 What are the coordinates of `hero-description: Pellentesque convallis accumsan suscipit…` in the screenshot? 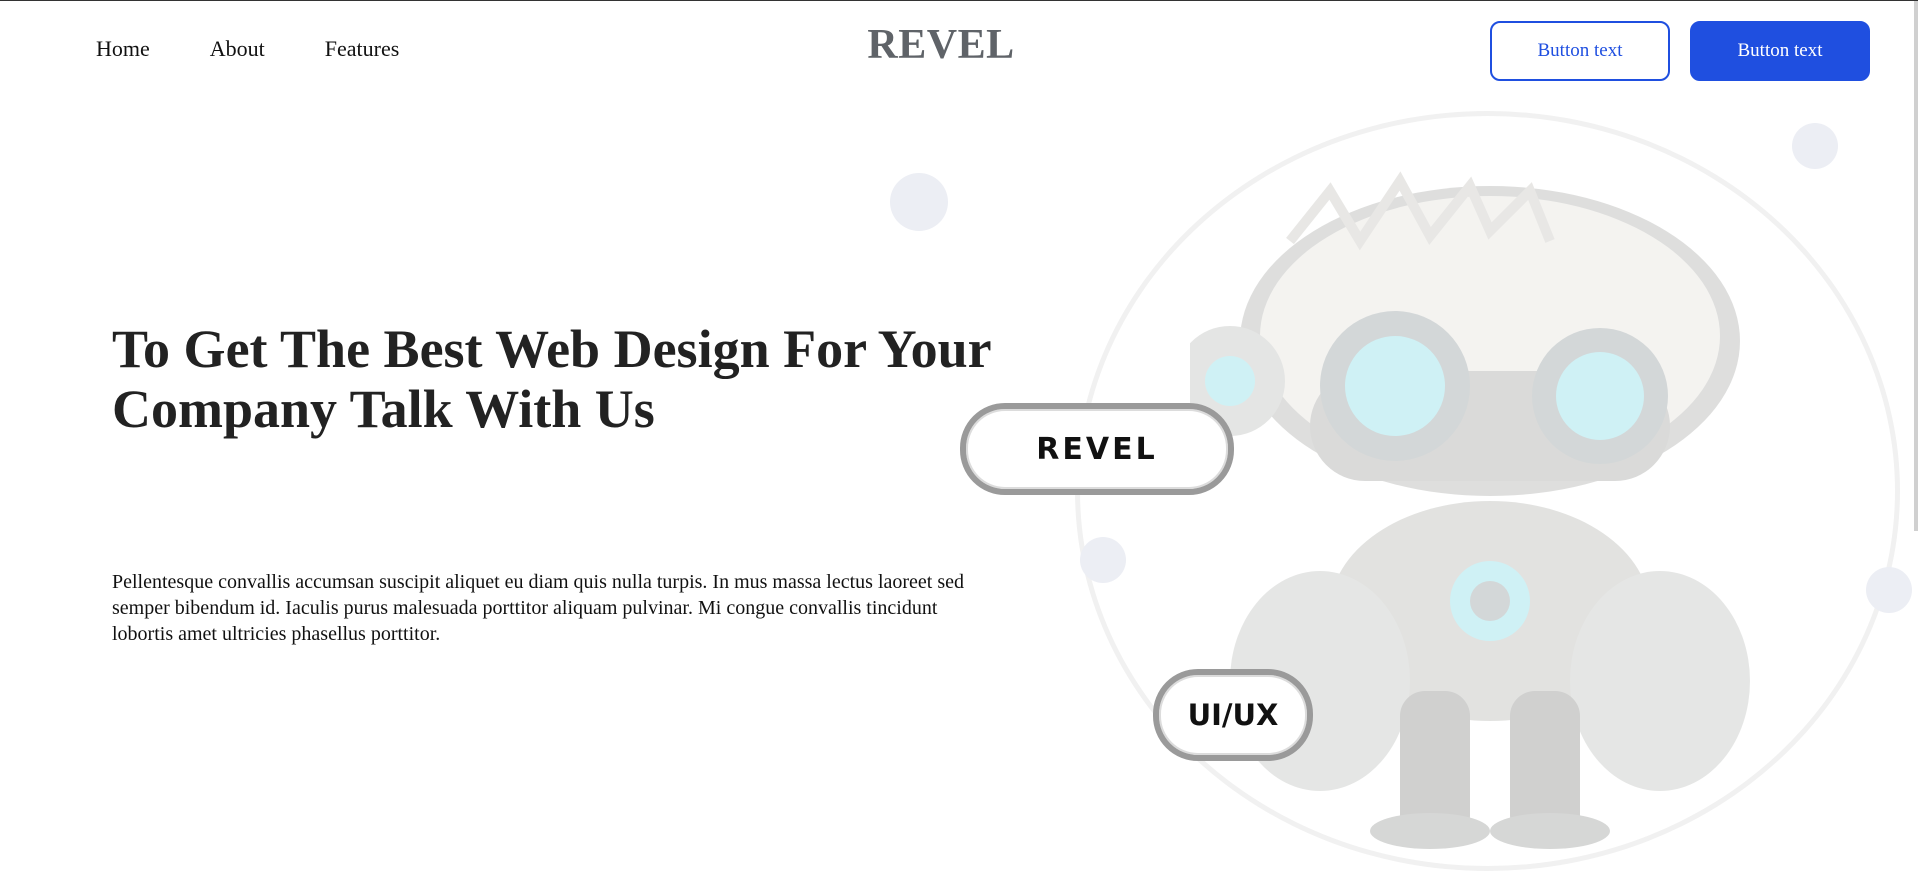 It's located at (538, 608).